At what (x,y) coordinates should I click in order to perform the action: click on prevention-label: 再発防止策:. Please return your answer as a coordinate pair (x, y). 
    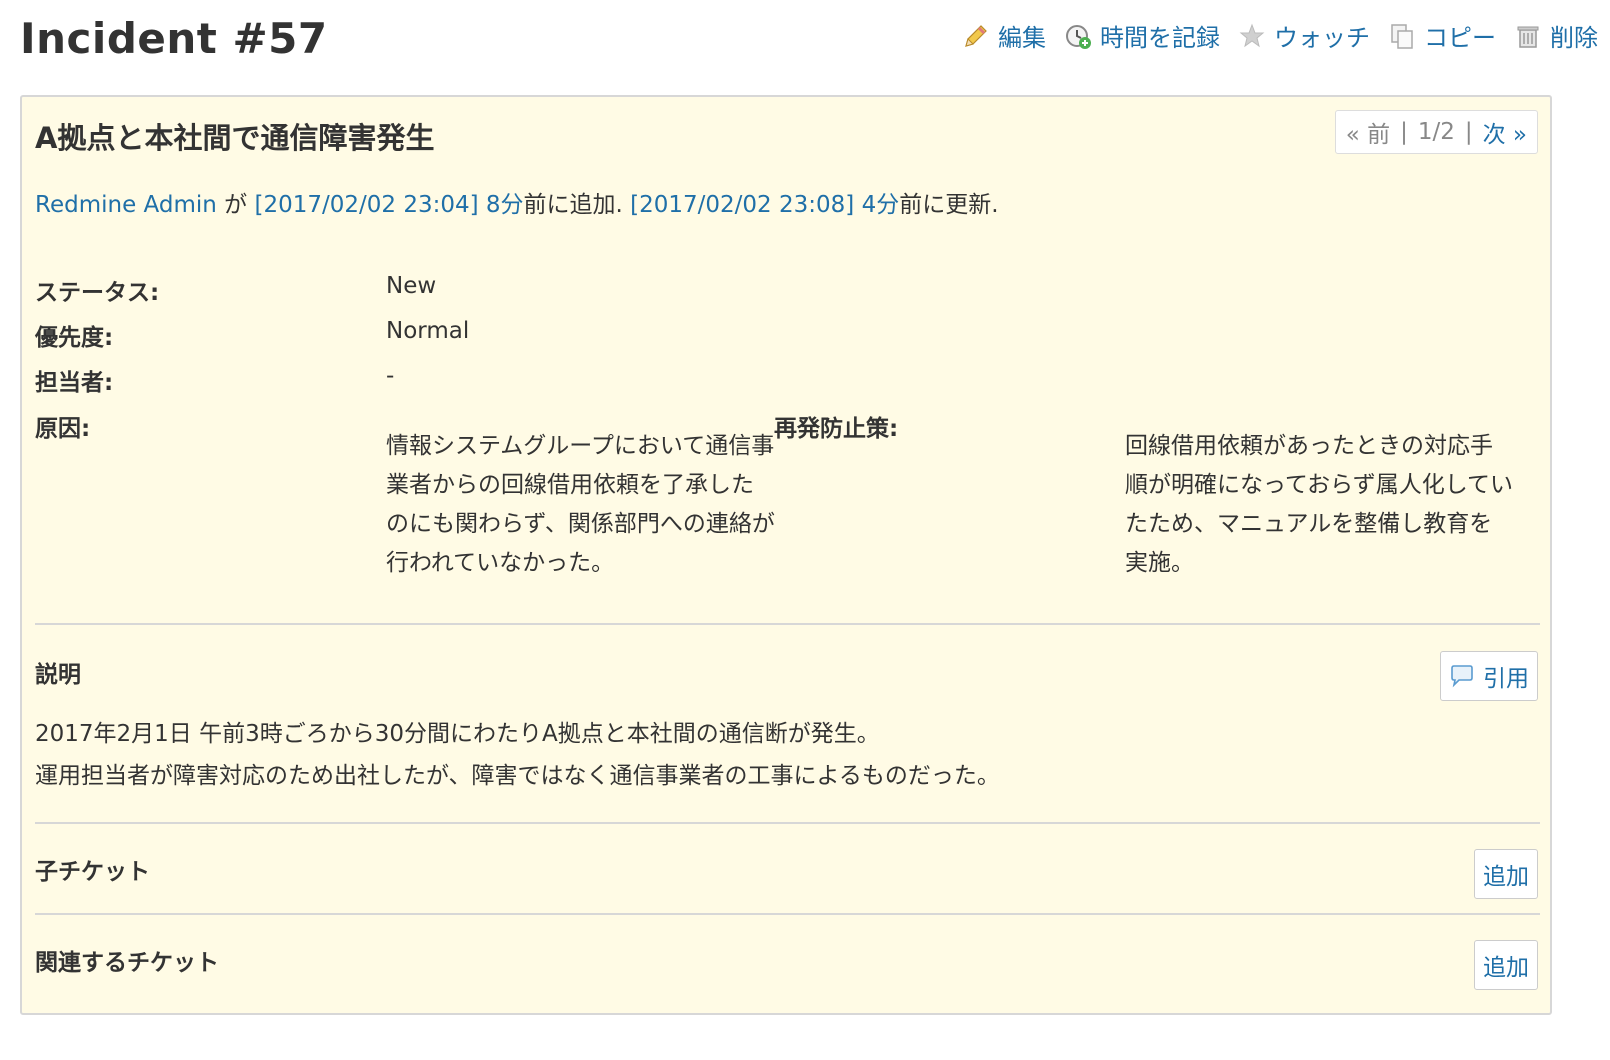
    Looking at the image, I should click on (836, 429).